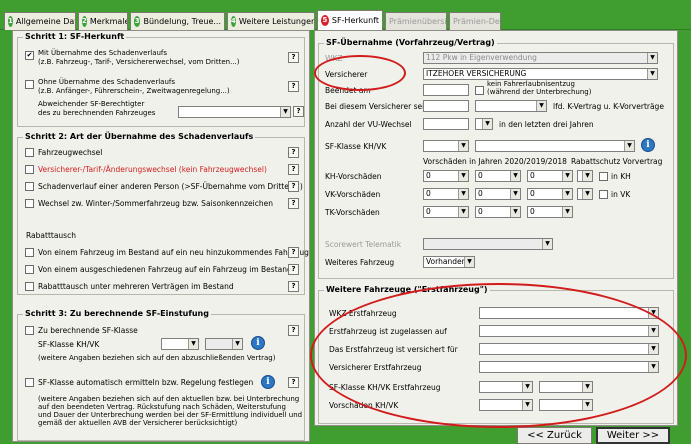 Image resolution: width=691 pixels, height=444 pixels. I want to click on in-vk-checkbox, so click(603, 194).